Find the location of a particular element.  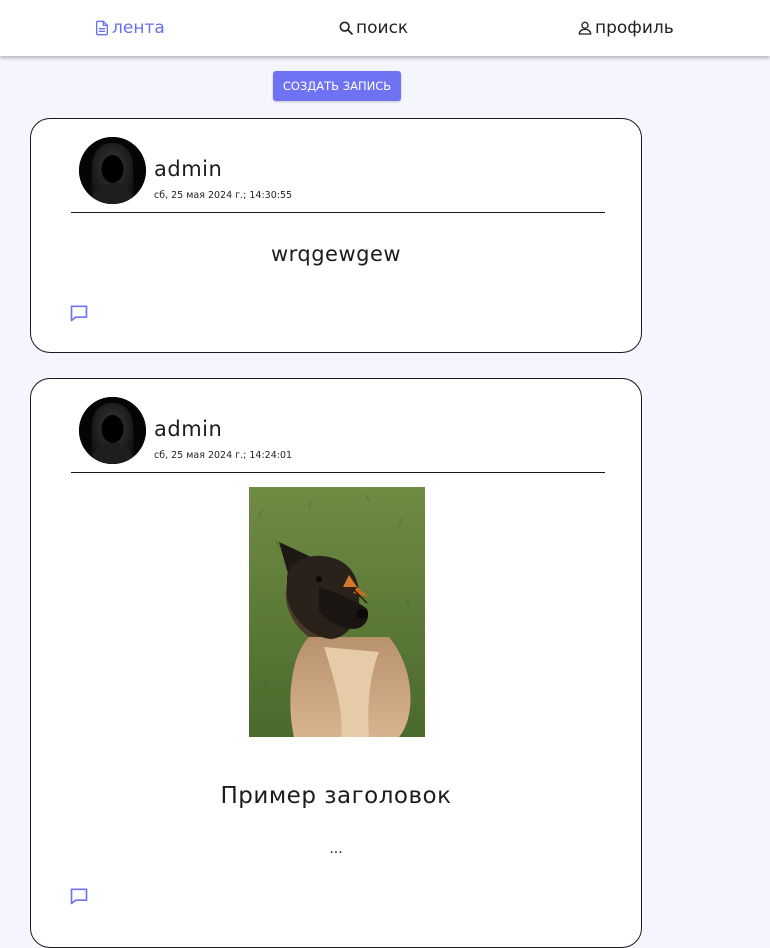

top-navbar: лента поиск профиль is located at coordinates (385, 28).